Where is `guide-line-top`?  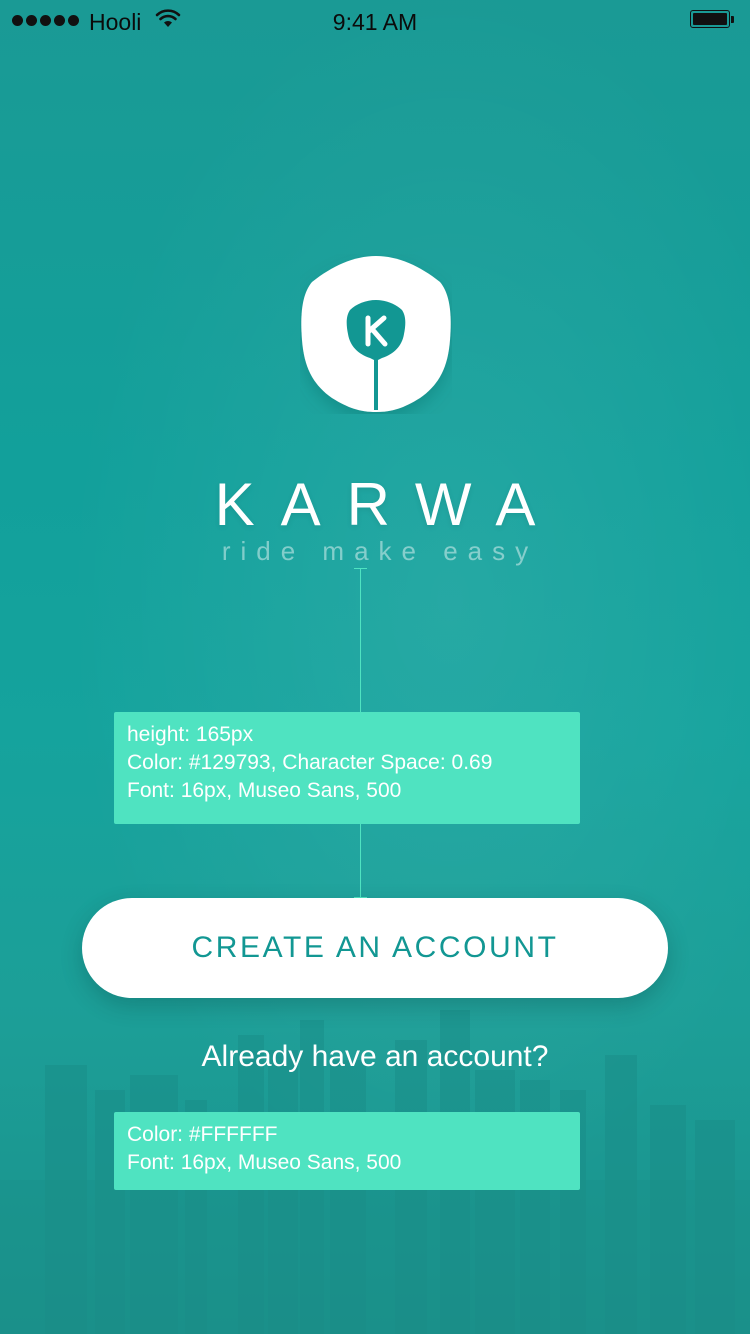 guide-line-top is located at coordinates (360, 640).